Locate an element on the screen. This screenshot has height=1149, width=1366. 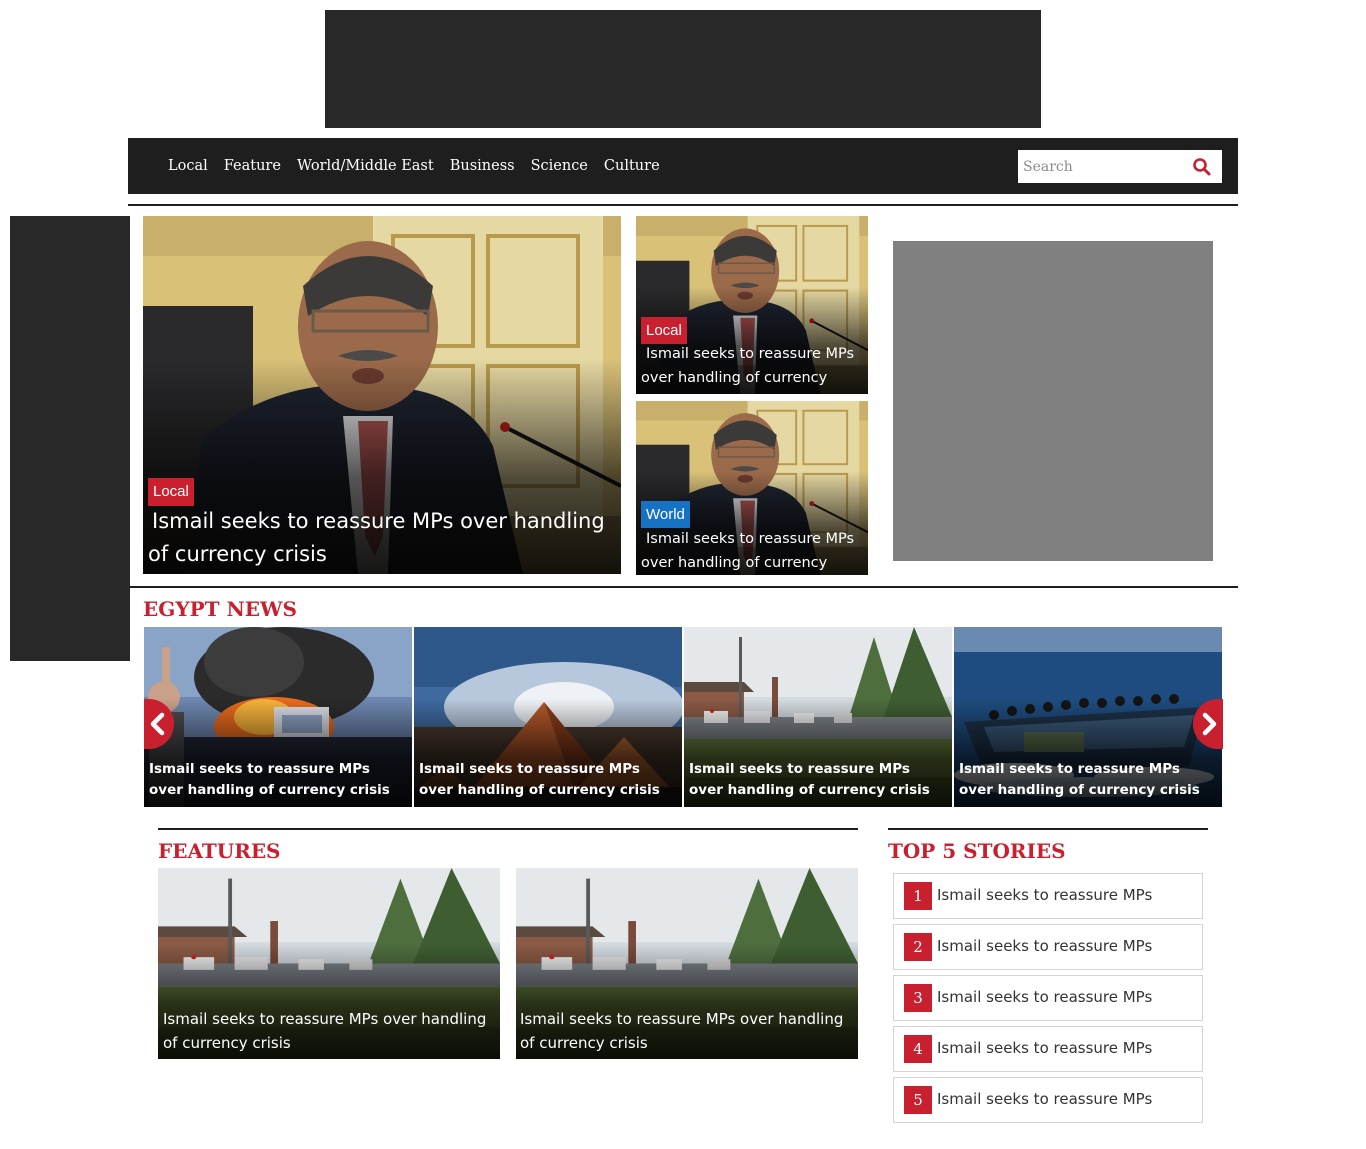
top-story-item: 2 Ismail seeks to reassure MPs is located at coordinates (1048, 947).